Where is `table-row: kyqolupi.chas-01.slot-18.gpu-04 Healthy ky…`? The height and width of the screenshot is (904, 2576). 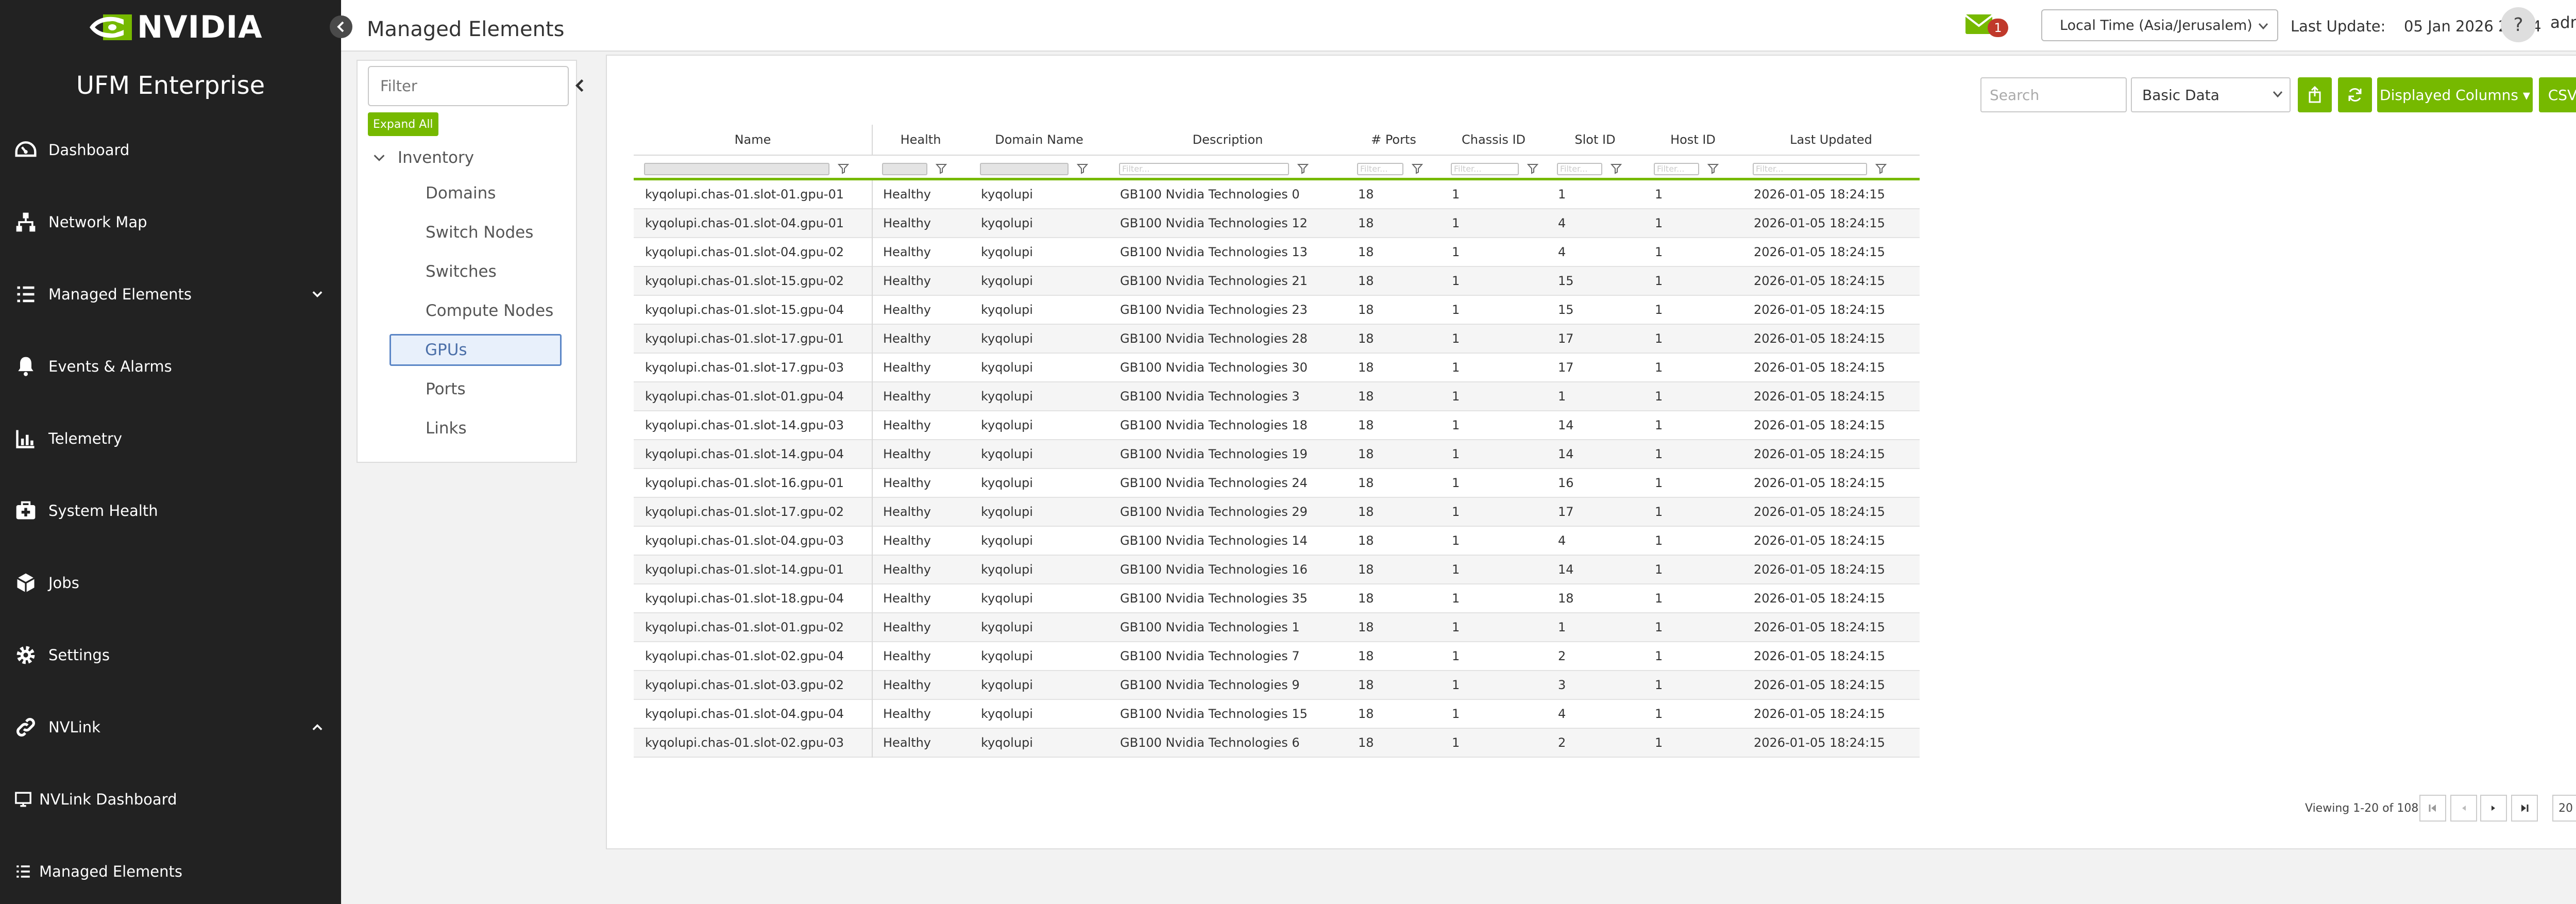 table-row: kyqolupi.chas-01.slot-18.gpu-04 Healthy ky… is located at coordinates (1277, 598).